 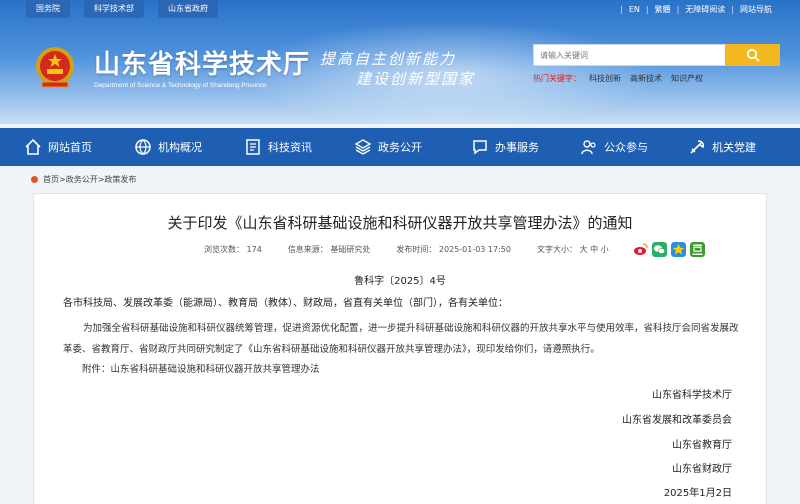 What do you see at coordinates (363, 147) in the screenshot?
I see `layers-icon` at bounding box center [363, 147].